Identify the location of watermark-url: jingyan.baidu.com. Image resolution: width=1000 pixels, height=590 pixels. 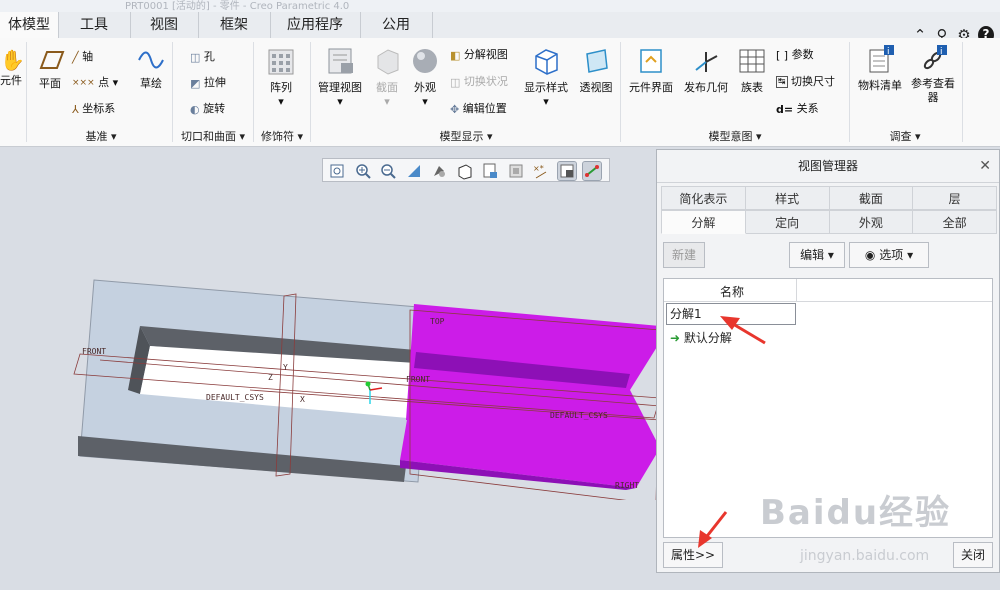
(865, 556).